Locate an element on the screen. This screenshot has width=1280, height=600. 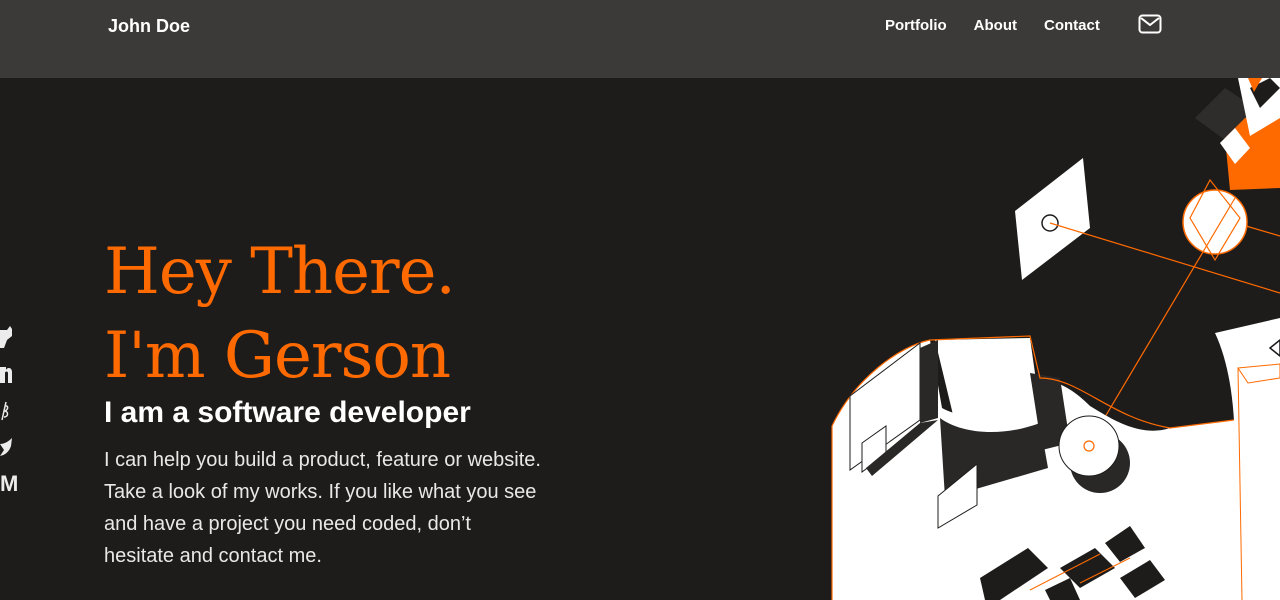
navbar: John Doe Portfolio About Contact is located at coordinates (640, 39).